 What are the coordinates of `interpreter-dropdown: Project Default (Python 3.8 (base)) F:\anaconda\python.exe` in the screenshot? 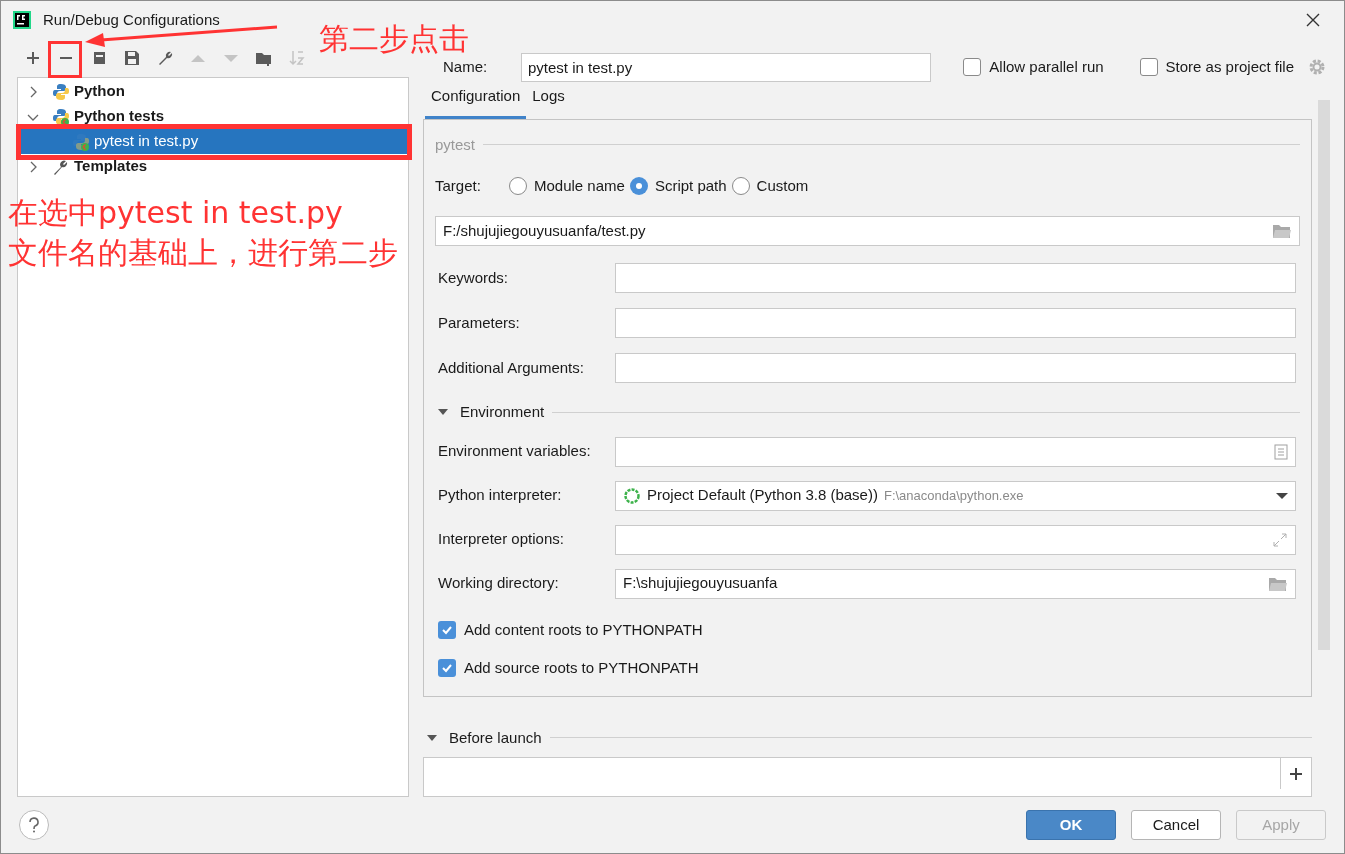 It's located at (955, 495).